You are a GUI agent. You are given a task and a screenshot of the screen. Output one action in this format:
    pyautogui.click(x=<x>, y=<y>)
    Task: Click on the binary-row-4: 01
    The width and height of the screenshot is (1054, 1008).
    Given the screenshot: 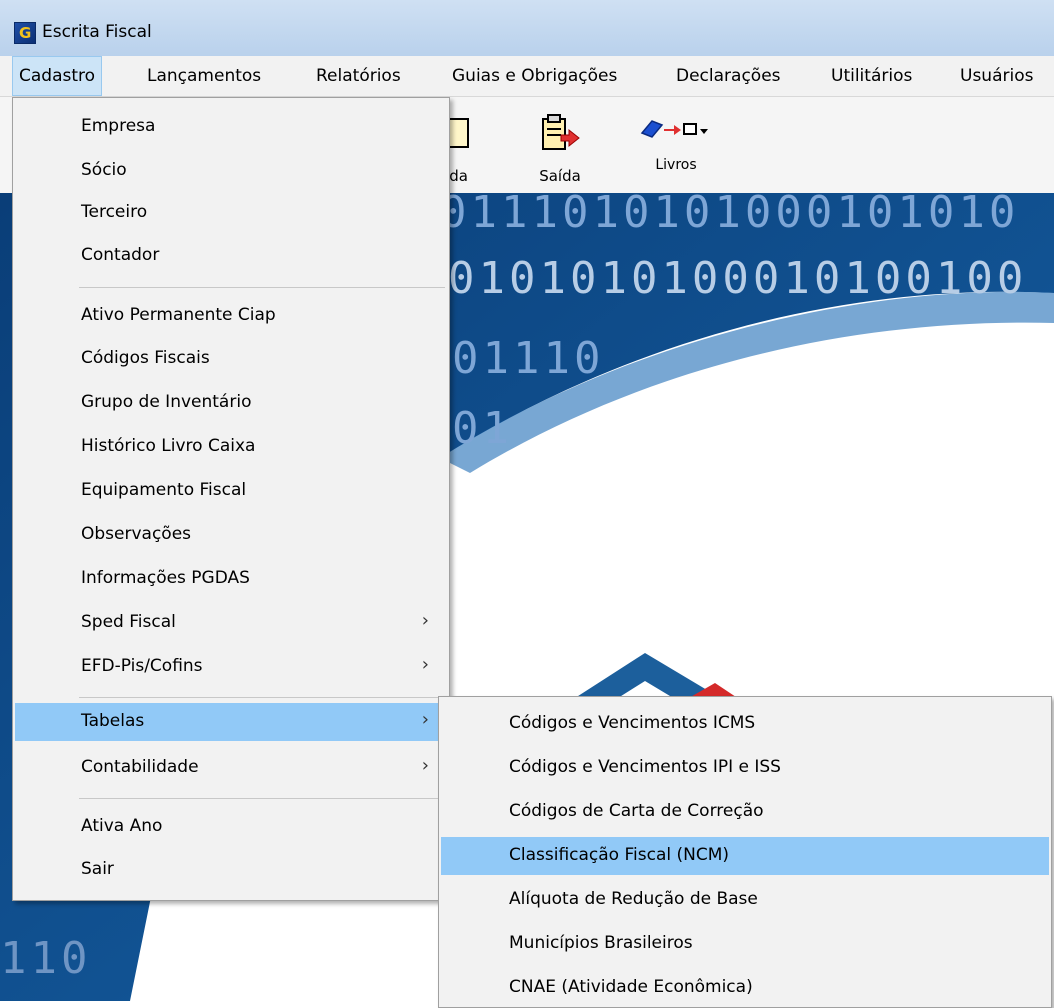 What is the action you would take?
    pyautogui.click(x=482, y=428)
    